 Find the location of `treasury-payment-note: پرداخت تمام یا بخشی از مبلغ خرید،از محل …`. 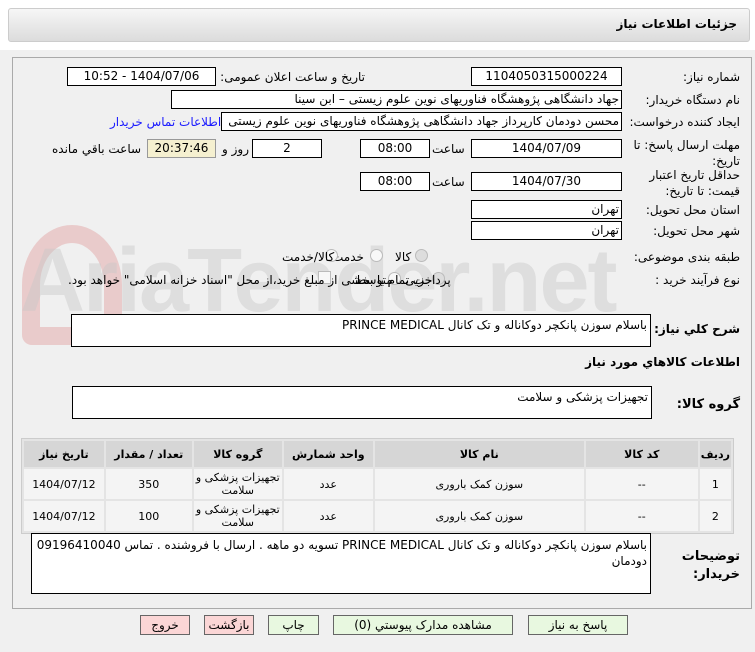

treasury-payment-note: پرداخت تمام یا بخشی از مبلغ خرید،از محل … is located at coordinates (259, 280).